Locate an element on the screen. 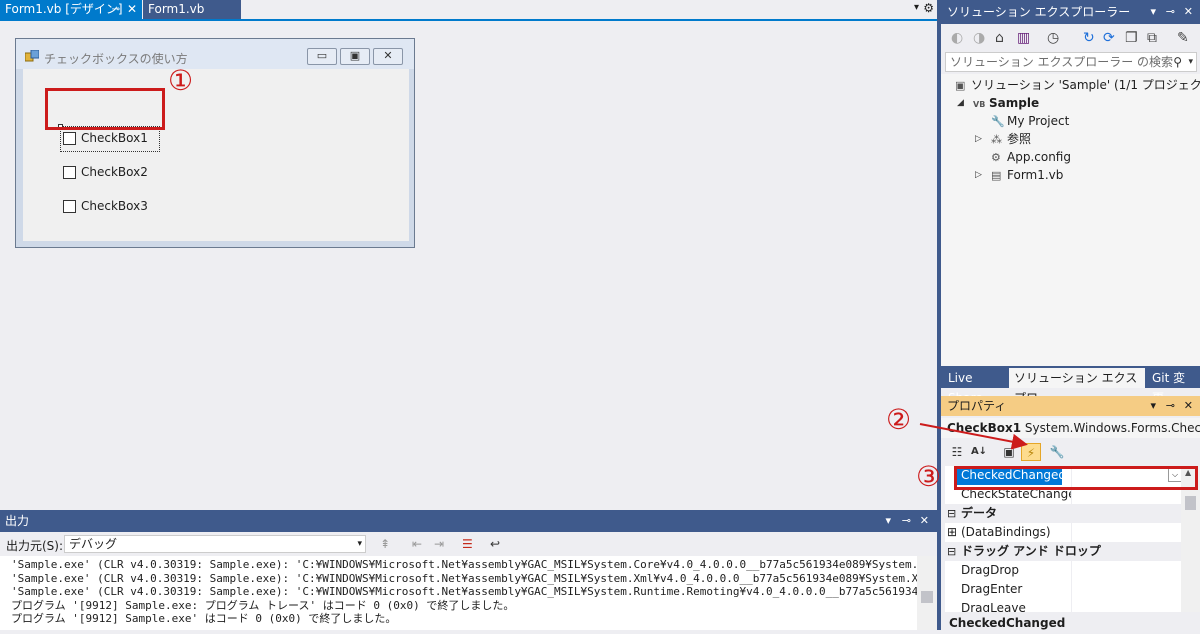 The height and width of the screenshot is (634, 1200). output-scrollbar is located at coordinates (927, 593).